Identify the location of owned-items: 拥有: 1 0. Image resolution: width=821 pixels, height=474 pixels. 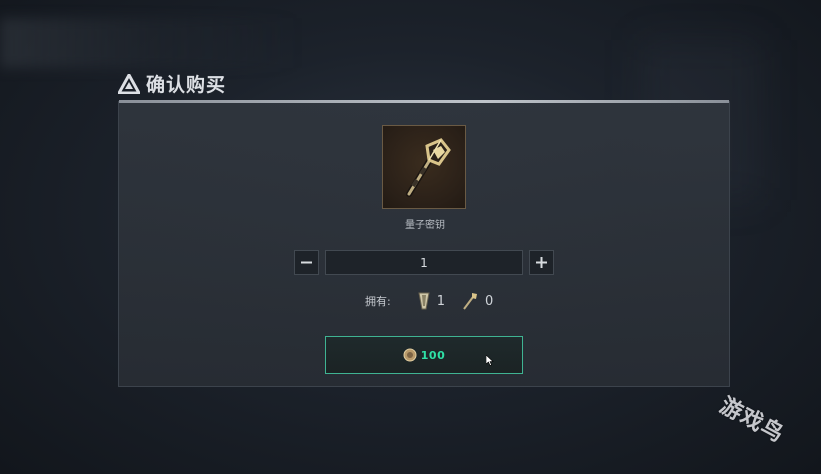
(434, 301).